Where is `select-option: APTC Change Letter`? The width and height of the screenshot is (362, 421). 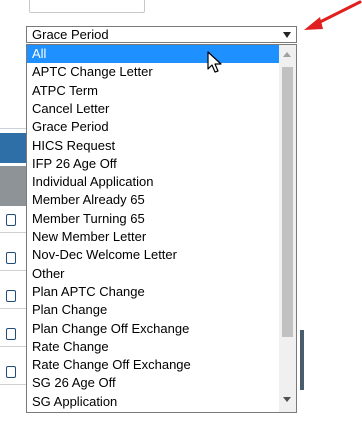
select-option: APTC Change Letter is located at coordinates (153, 72).